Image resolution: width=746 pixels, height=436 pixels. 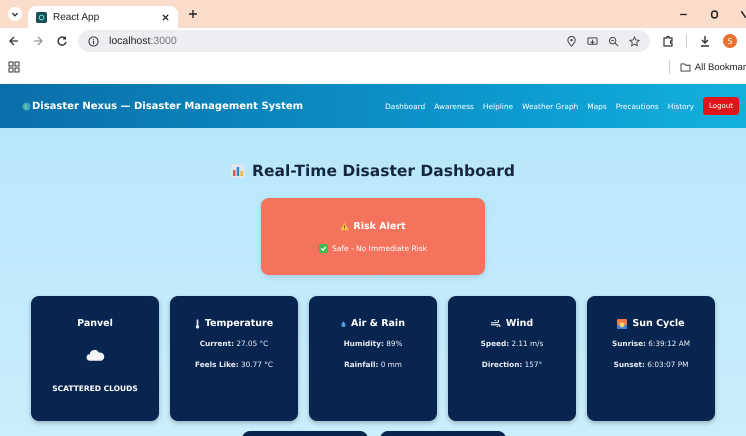 I want to click on globe-icon, so click(x=26, y=106).